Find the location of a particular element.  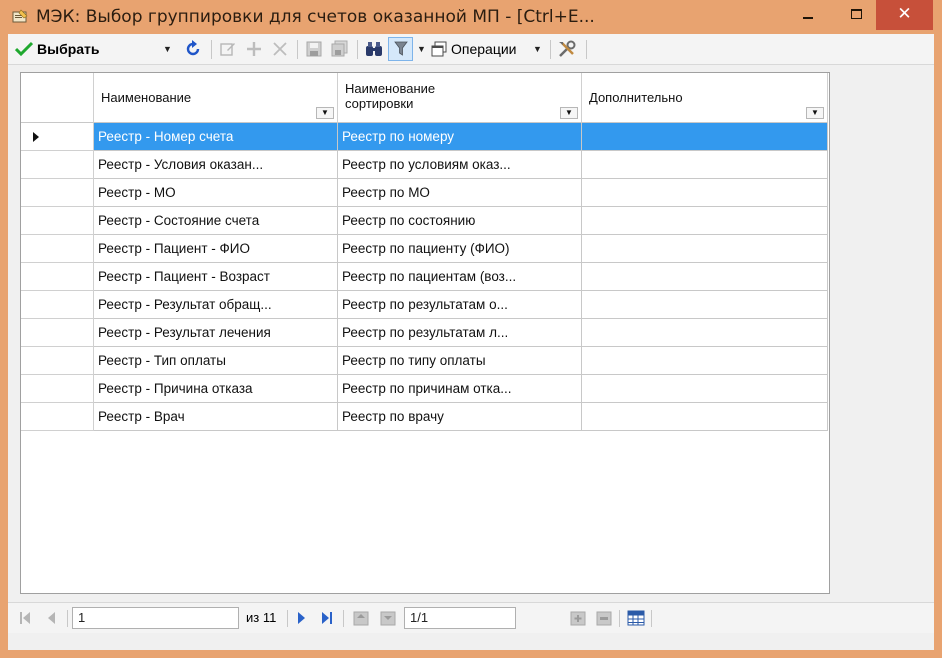

cell-name: Реестр - Результат лечения is located at coordinates (216, 333).